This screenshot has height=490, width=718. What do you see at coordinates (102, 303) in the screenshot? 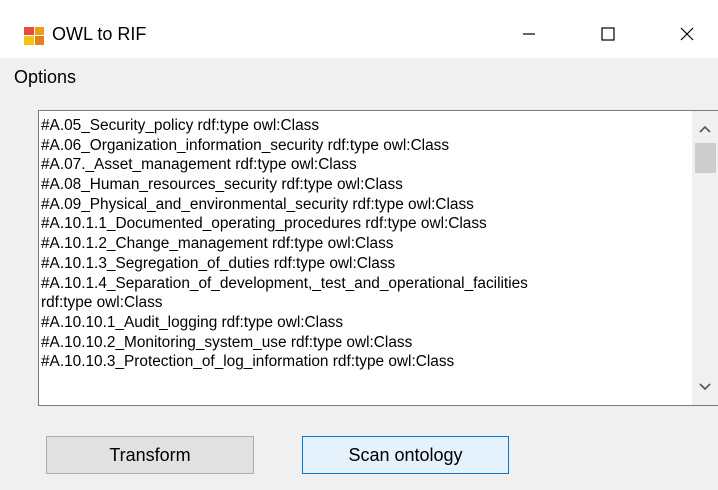
I see `output-line: rdf:type owl:Class` at bounding box center [102, 303].